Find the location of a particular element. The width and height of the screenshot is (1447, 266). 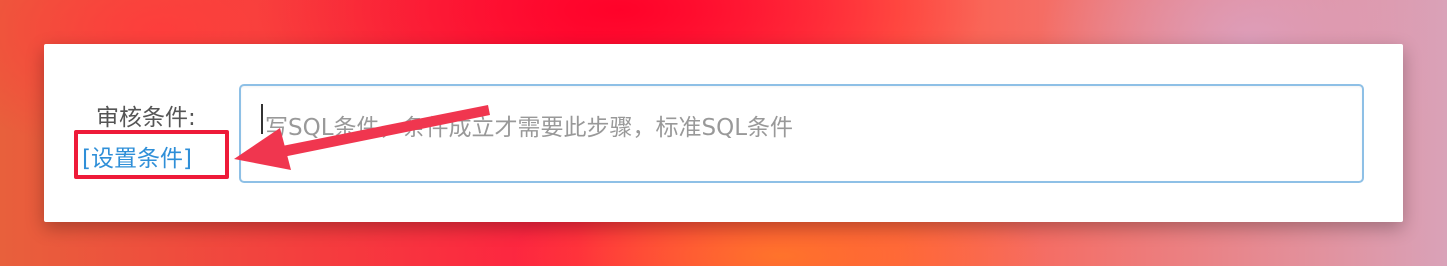

text-caret is located at coordinates (262, 119).